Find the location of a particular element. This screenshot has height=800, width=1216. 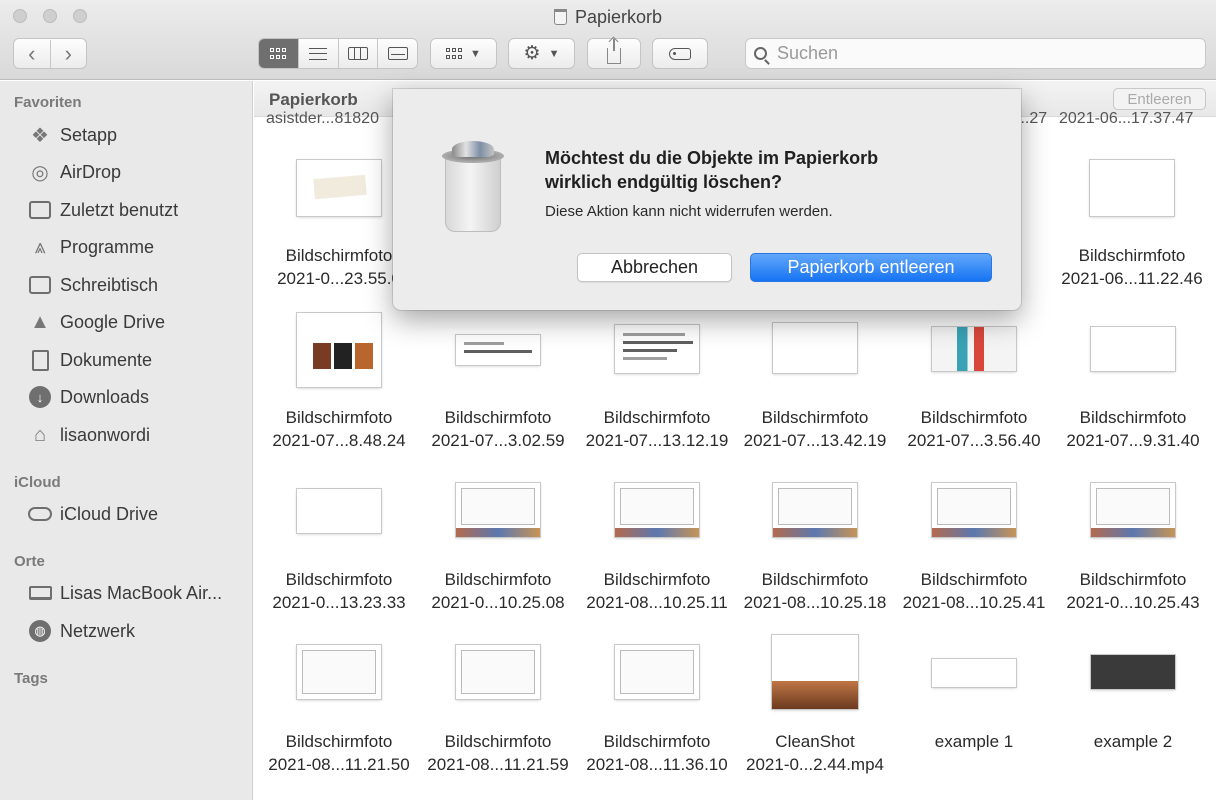

window-toolbar: Papierkorb ‹ › ▼ ⚙ ▼ is located at coordinates (608, 40).